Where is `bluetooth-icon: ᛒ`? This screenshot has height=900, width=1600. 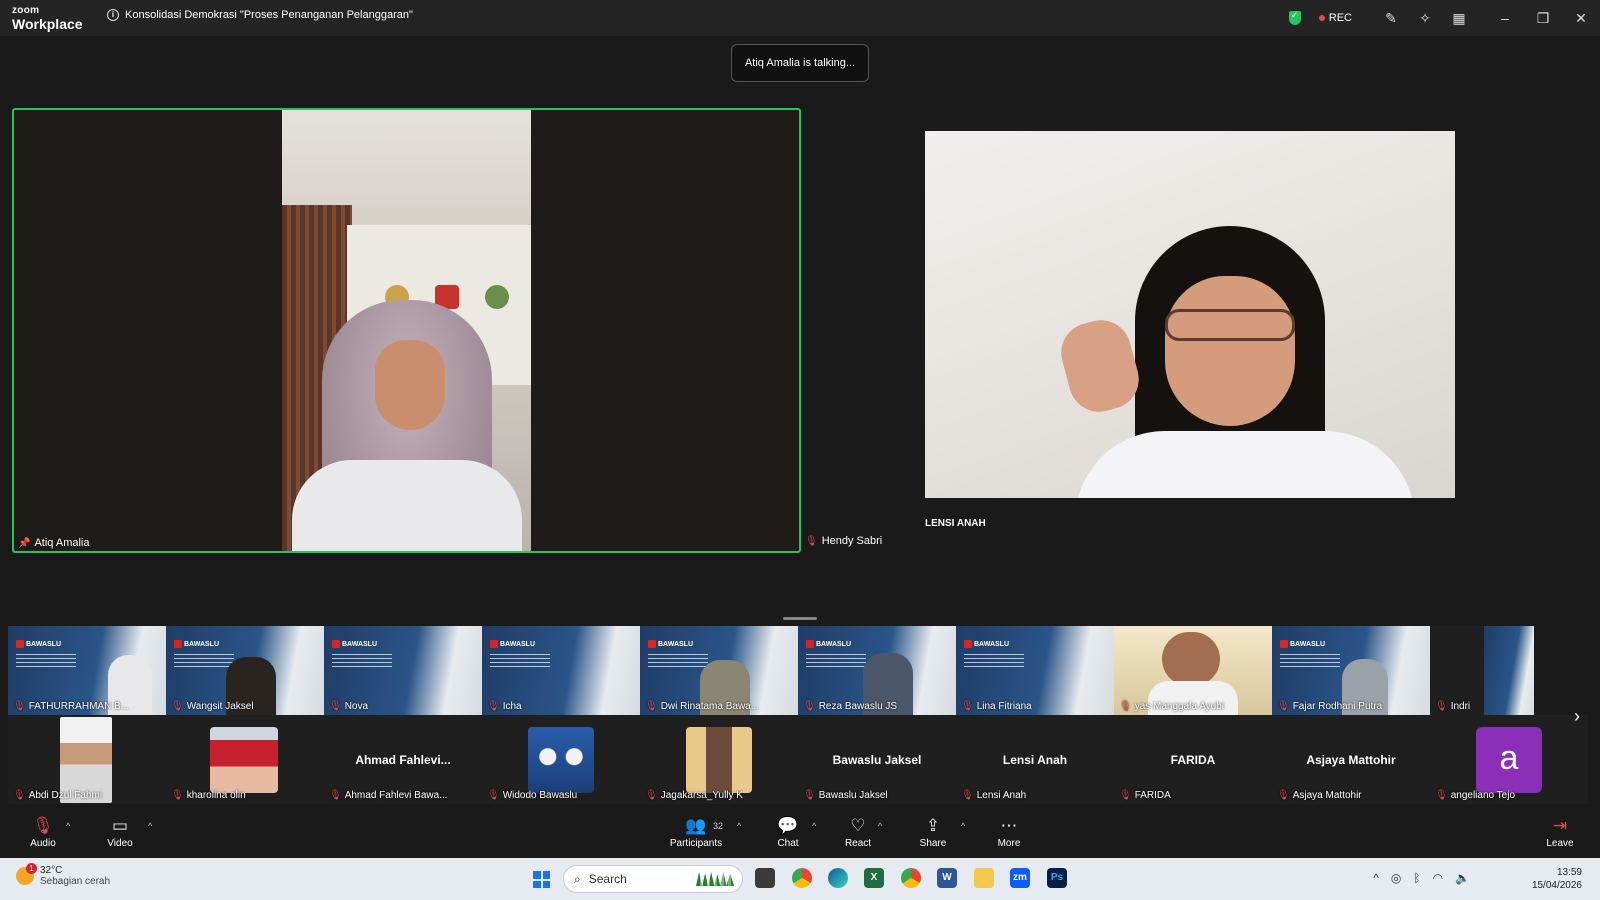 bluetooth-icon: ᛒ is located at coordinates (1416, 878).